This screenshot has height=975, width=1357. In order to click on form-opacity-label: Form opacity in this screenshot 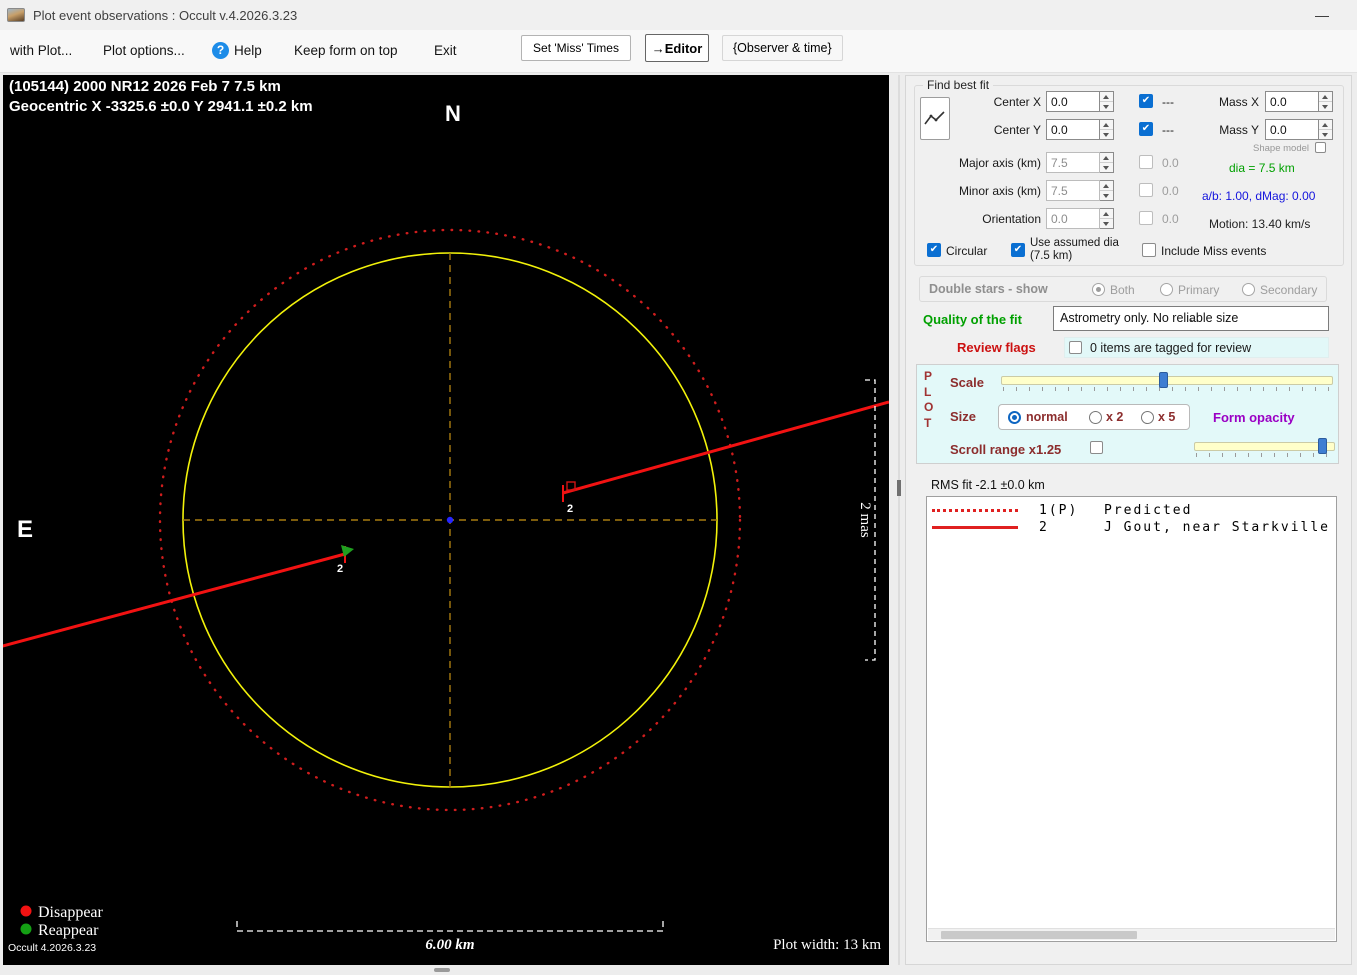, I will do `click(1254, 417)`.